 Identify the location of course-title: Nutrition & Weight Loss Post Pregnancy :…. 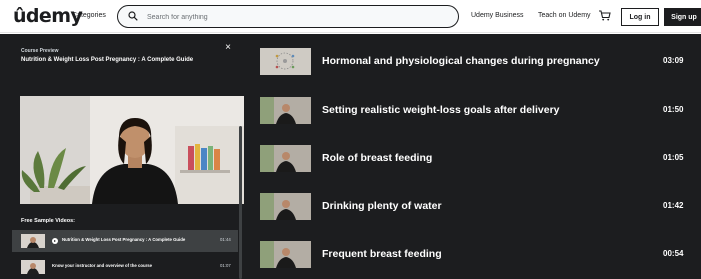
(107, 60).